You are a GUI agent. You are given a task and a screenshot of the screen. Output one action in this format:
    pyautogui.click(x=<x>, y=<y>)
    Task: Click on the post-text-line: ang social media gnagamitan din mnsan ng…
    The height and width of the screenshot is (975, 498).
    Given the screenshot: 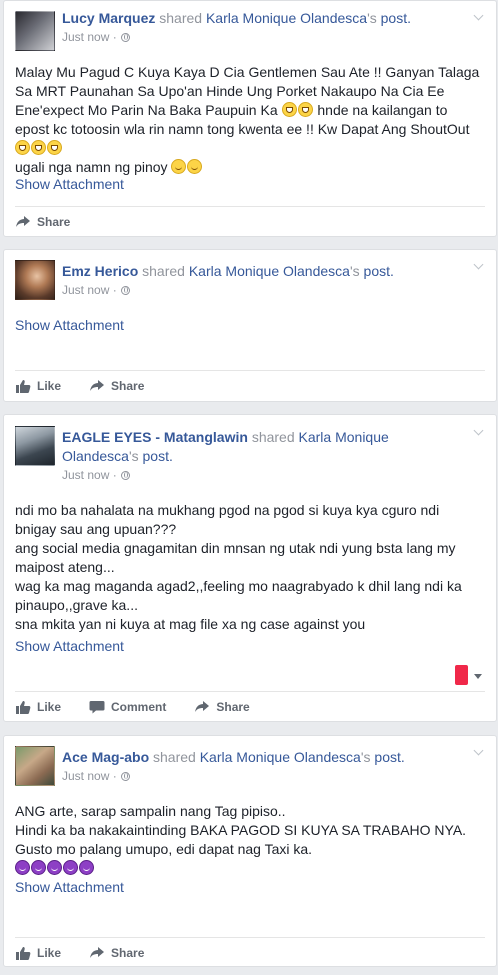 What is the action you would take?
    pyautogui.click(x=235, y=548)
    